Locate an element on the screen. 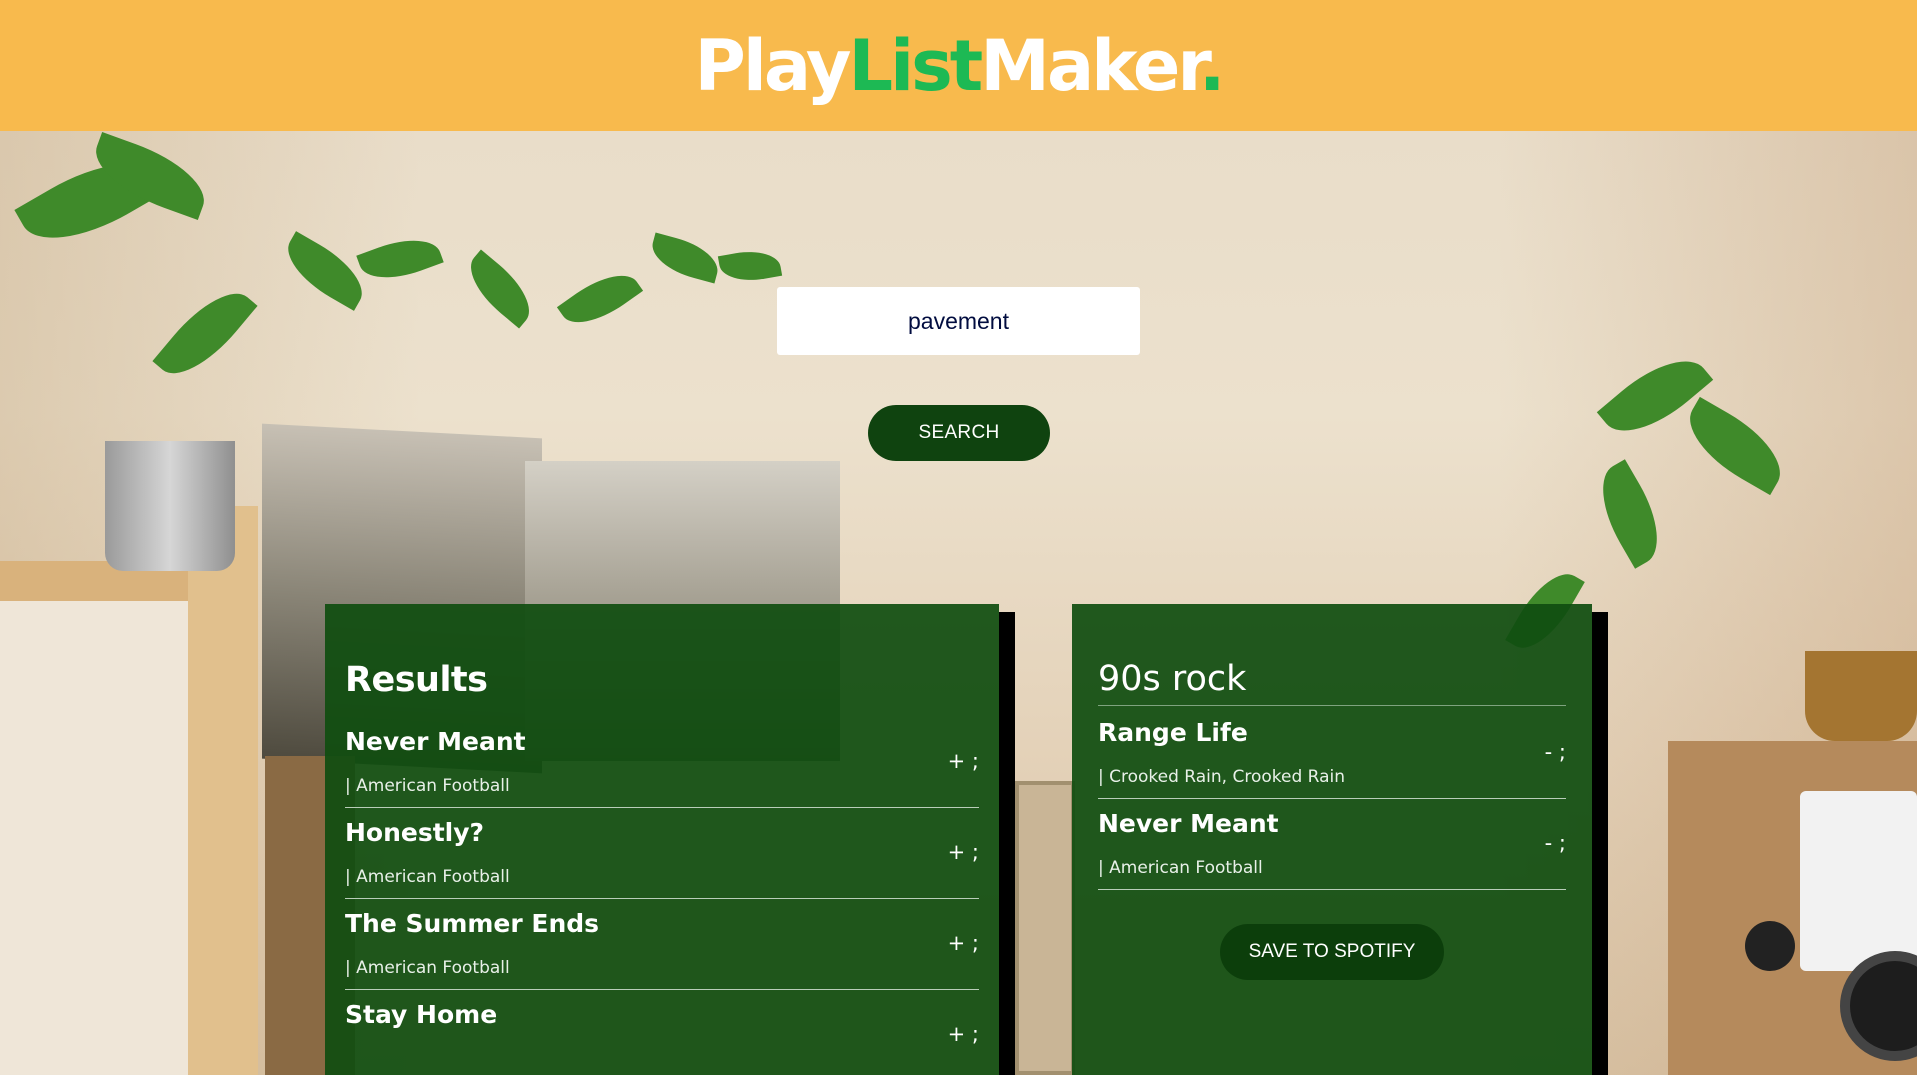 The height and width of the screenshot is (1075, 1917). track-name: The Summer Ends is located at coordinates (472, 923).